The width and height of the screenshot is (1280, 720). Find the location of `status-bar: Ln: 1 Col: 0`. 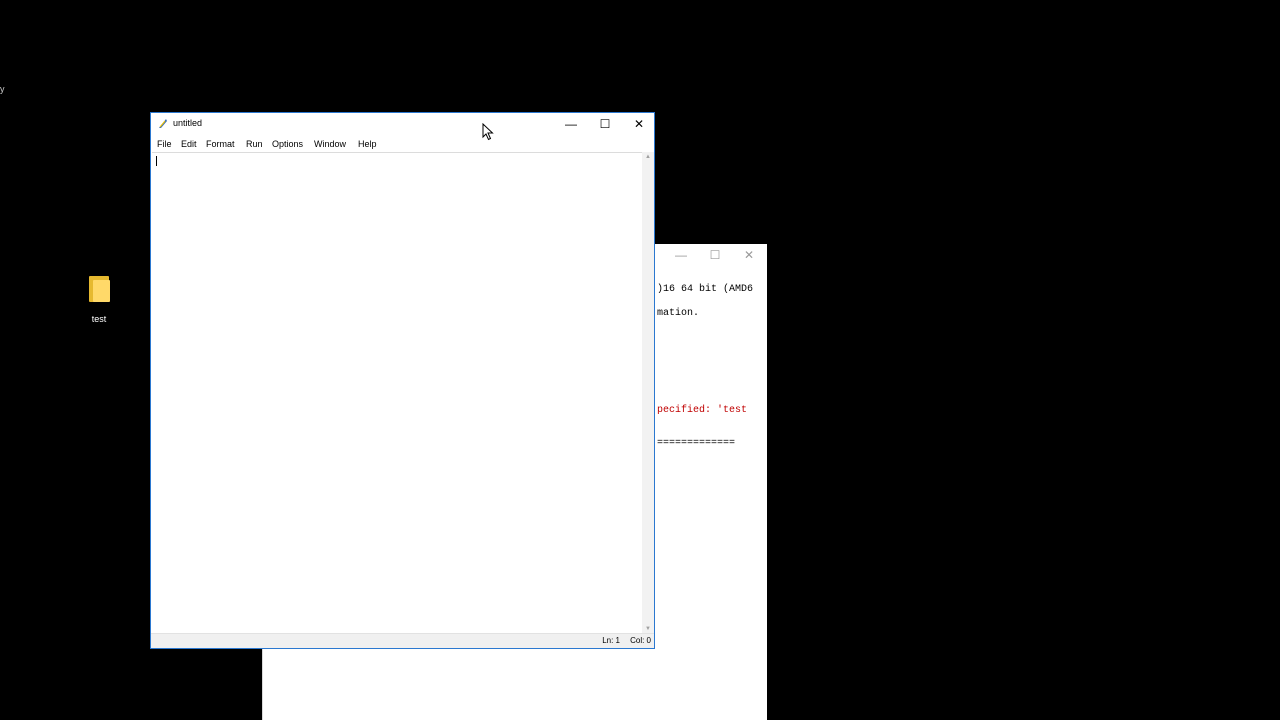

status-bar: Ln: 1 Col: 0 is located at coordinates (402, 640).